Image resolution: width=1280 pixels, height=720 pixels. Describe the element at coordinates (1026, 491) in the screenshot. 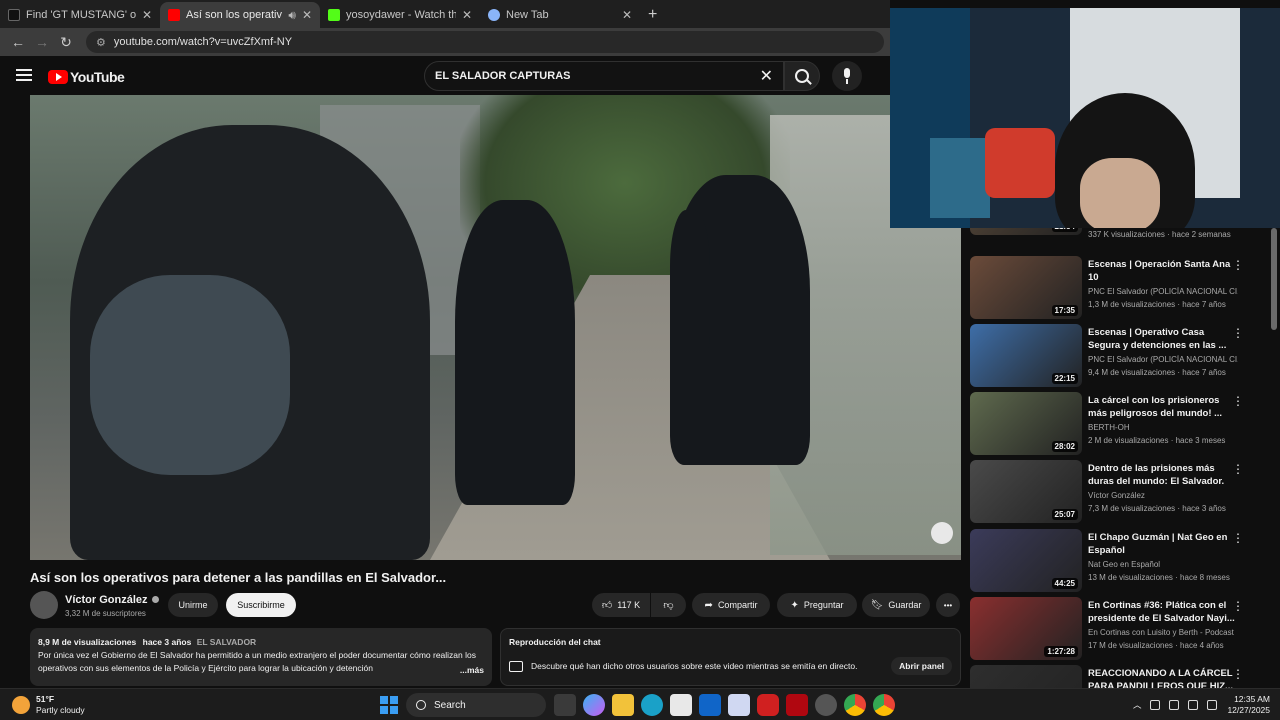

I see `video-thumbnail: 25:07` at that location.